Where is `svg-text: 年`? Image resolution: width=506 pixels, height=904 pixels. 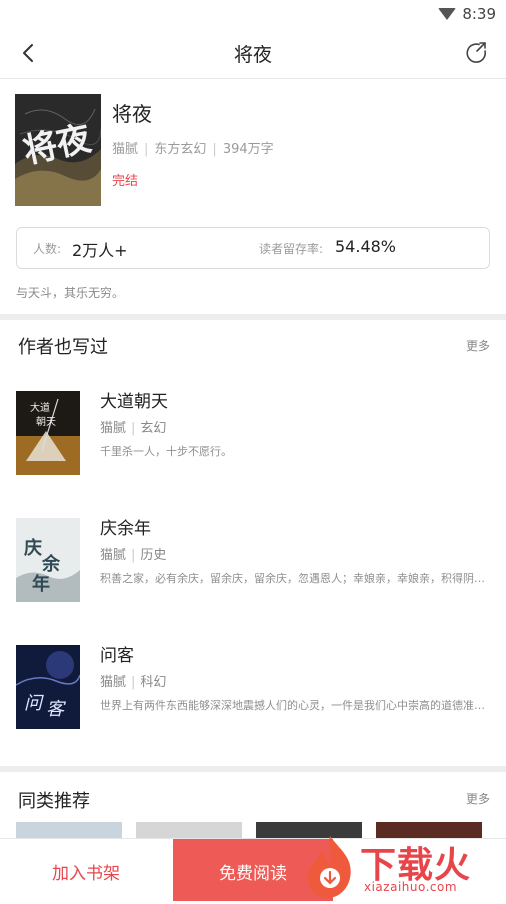
svg-text: 年 is located at coordinates (41, 584).